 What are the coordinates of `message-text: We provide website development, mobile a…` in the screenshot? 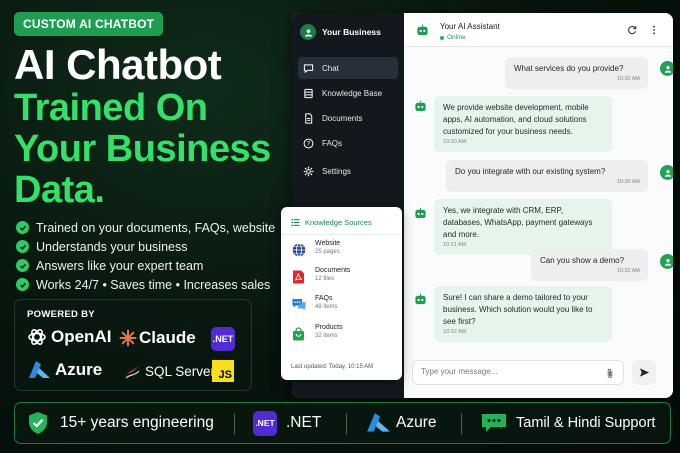 It's located at (516, 119).